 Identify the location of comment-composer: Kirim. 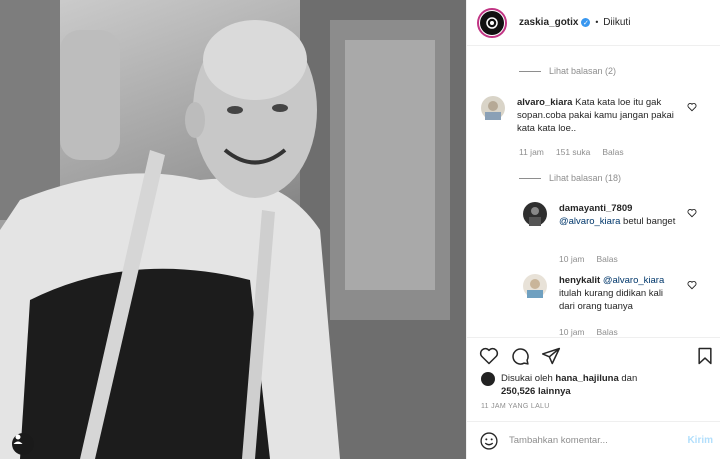
(593, 440).